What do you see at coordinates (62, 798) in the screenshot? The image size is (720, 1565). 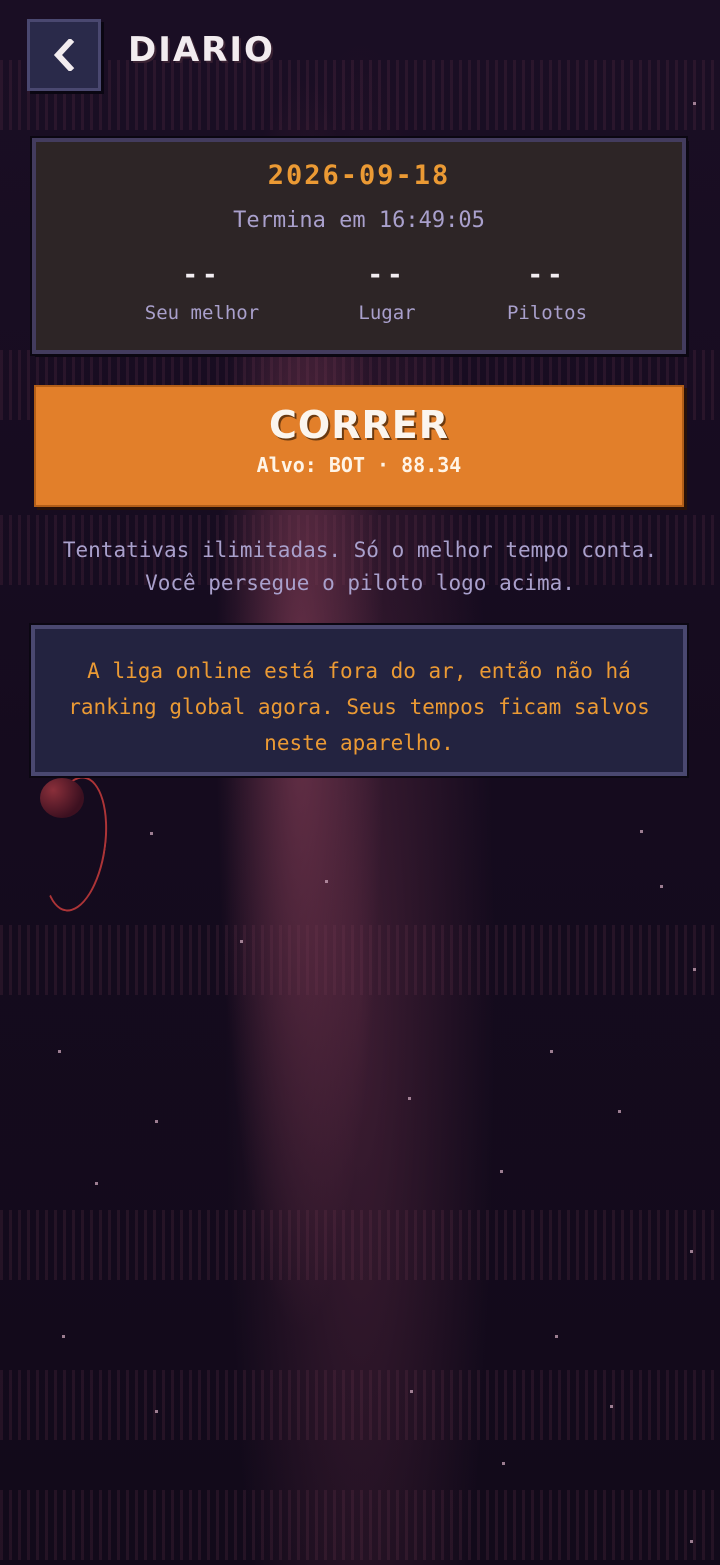 I see `planet-body` at bounding box center [62, 798].